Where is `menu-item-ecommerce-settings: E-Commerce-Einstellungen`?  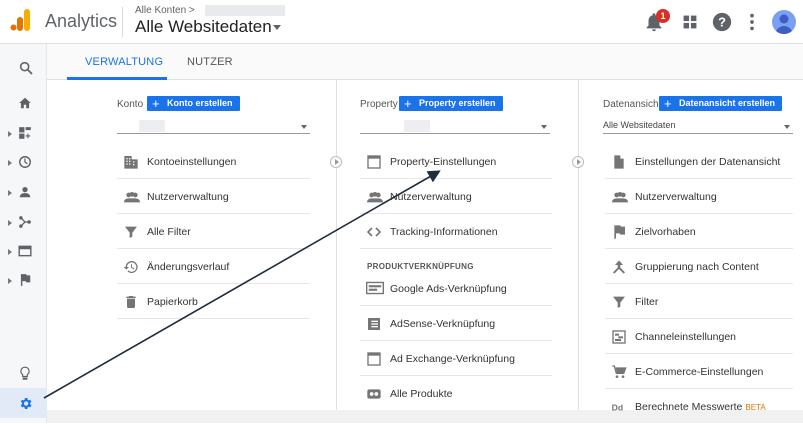 menu-item-ecommerce-settings: E-Commerce-Einstellungen is located at coordinates (699, 372).